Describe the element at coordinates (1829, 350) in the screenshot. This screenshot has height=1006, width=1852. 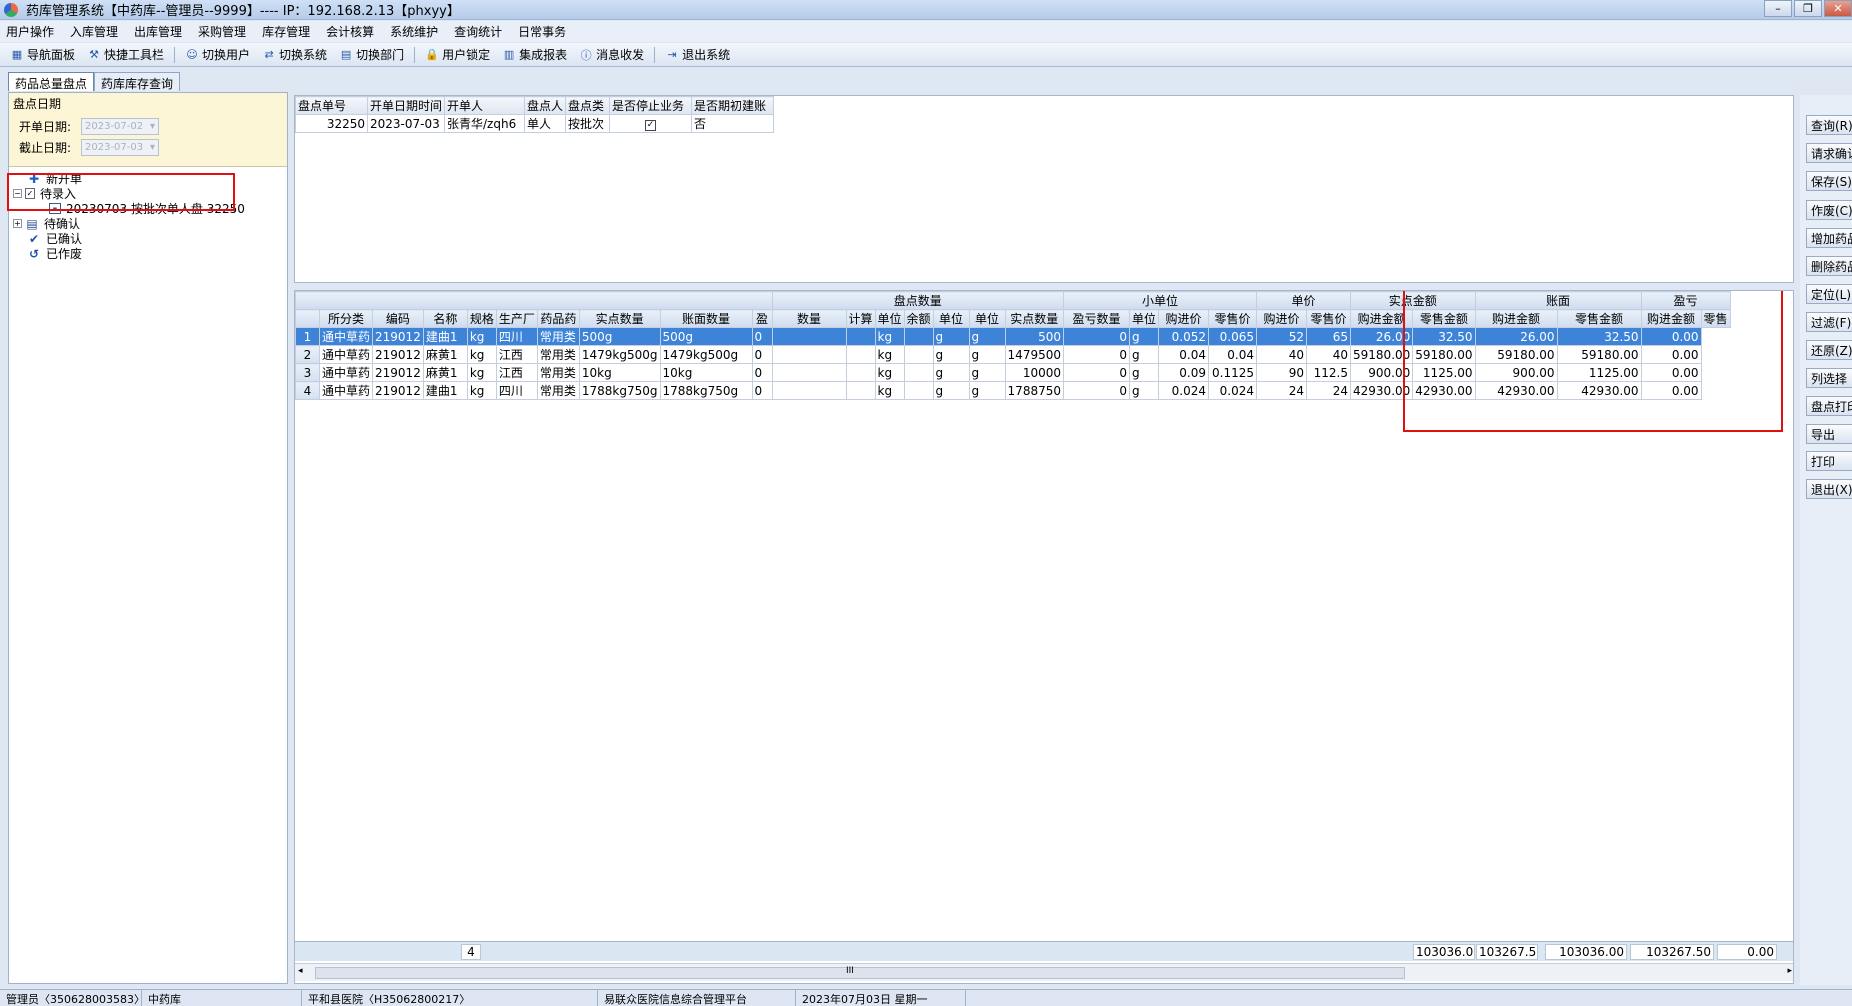
I see `restore-button: 还原(Z)` at that location.